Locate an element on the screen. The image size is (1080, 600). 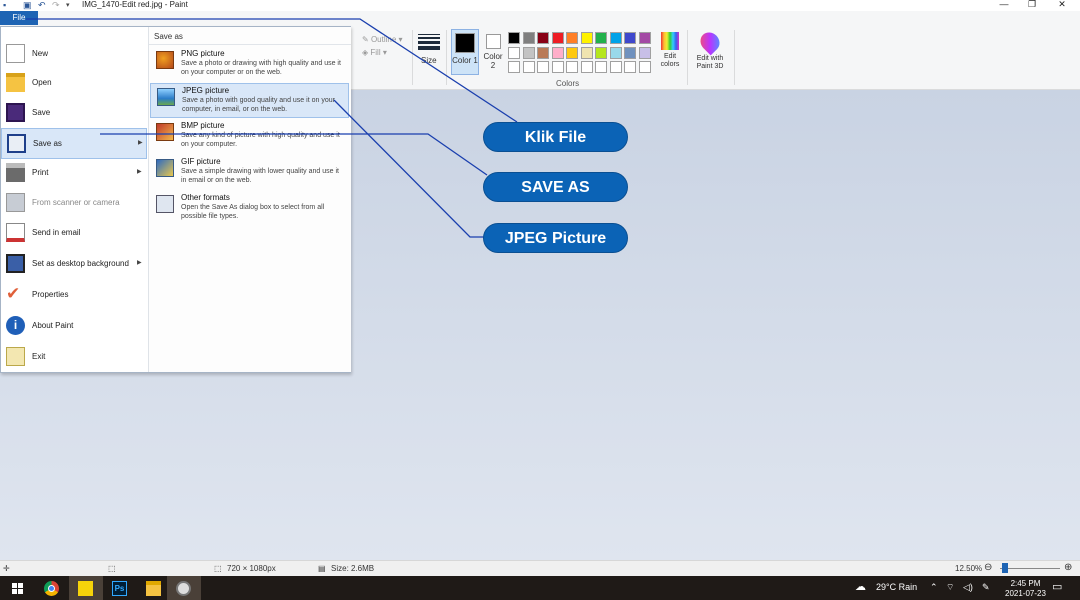
minimize-button: — is located at coordinates (1004, 5).